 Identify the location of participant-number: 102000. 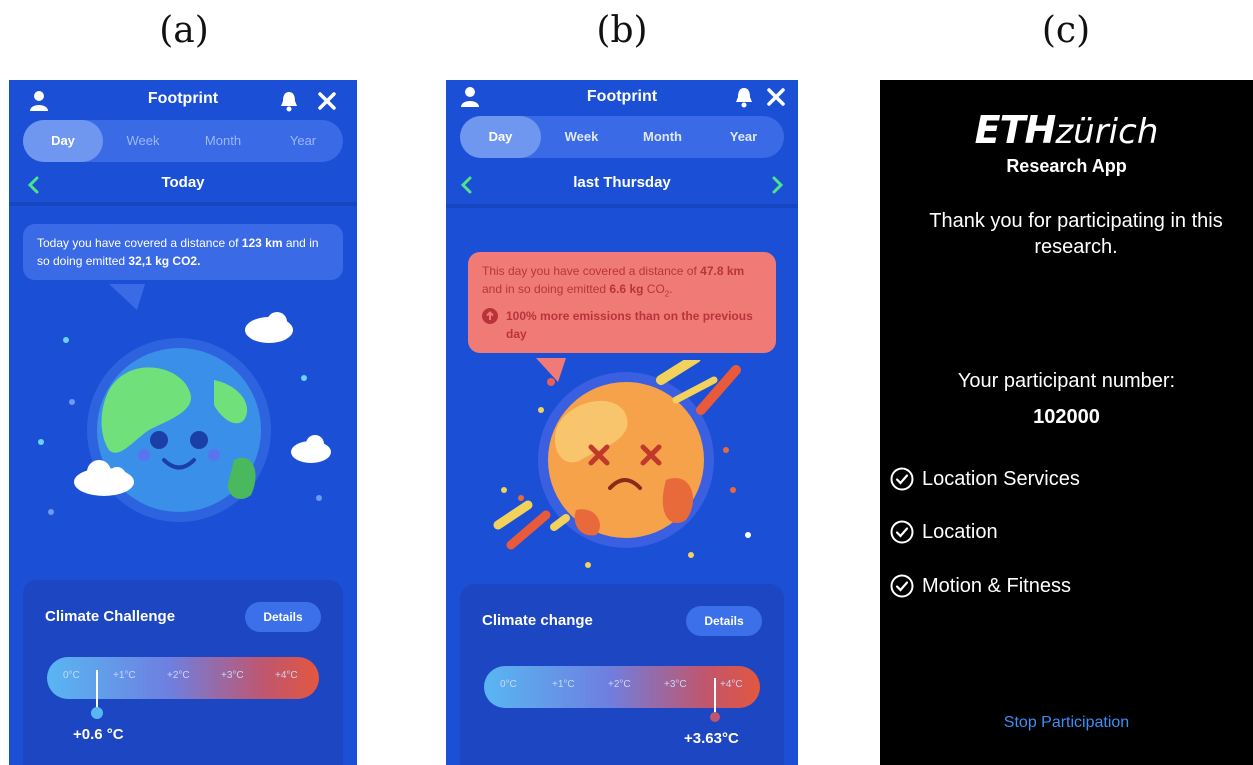
(1066, 417).